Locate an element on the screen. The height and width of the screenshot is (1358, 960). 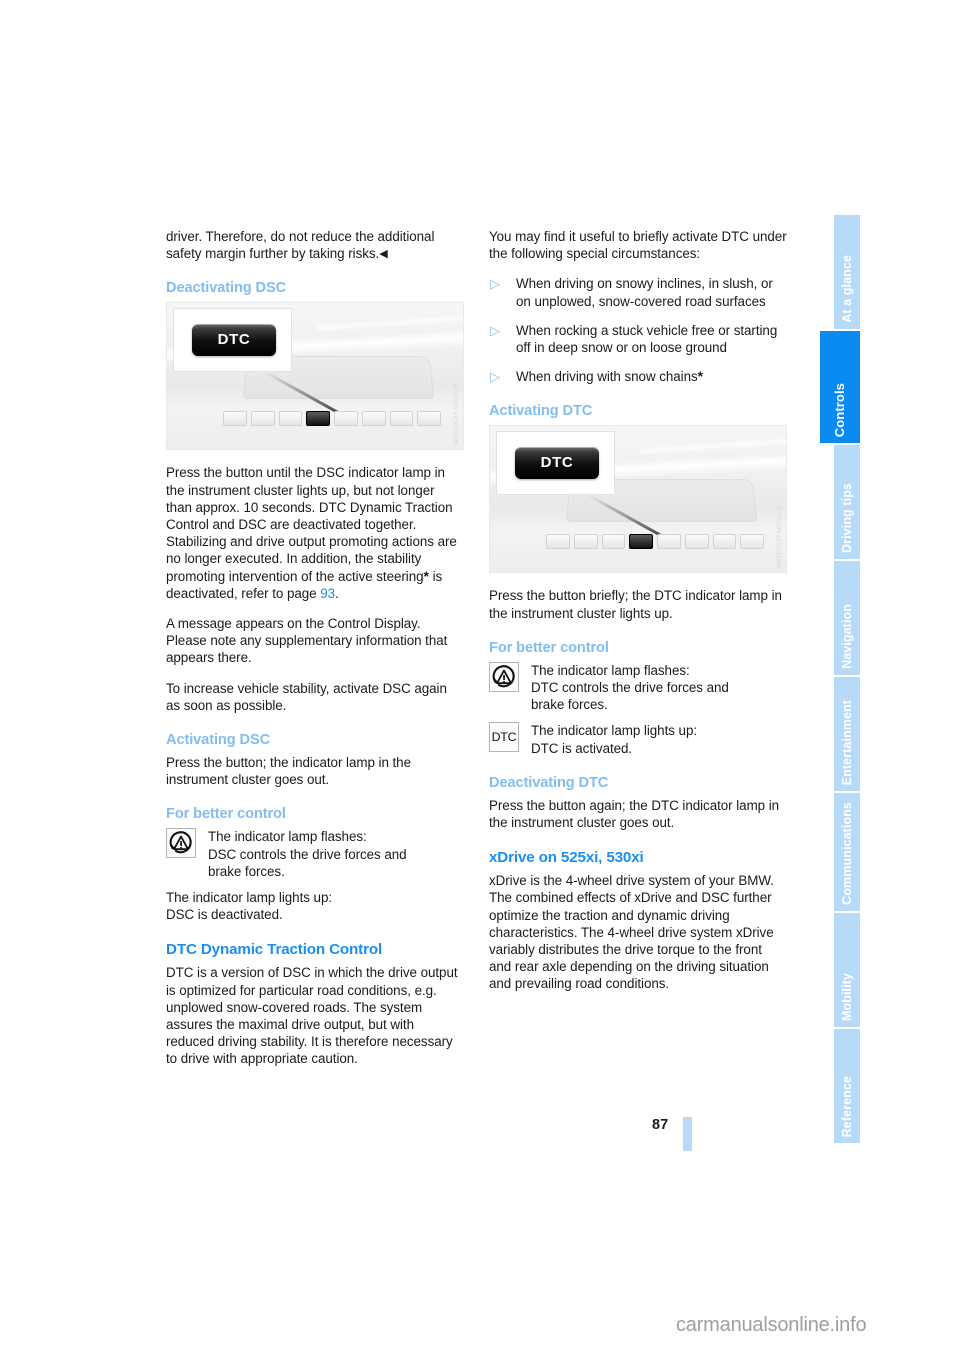
lamp-line: DTC controls the drive forces and is located at coordinates (630, 688).